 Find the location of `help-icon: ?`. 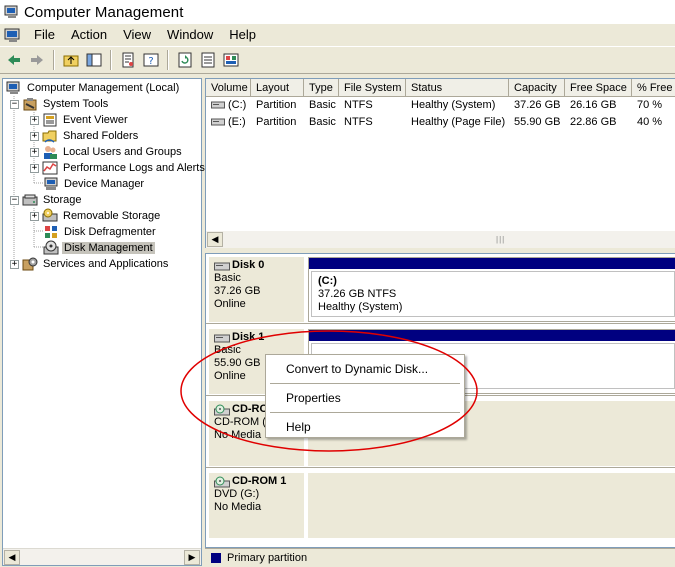

help-icon: ? is located at coordinates (151, 60).